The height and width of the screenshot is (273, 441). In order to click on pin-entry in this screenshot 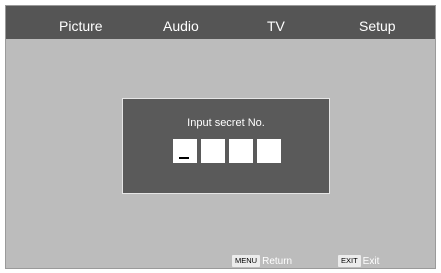, I will do `click(227, 151)`.